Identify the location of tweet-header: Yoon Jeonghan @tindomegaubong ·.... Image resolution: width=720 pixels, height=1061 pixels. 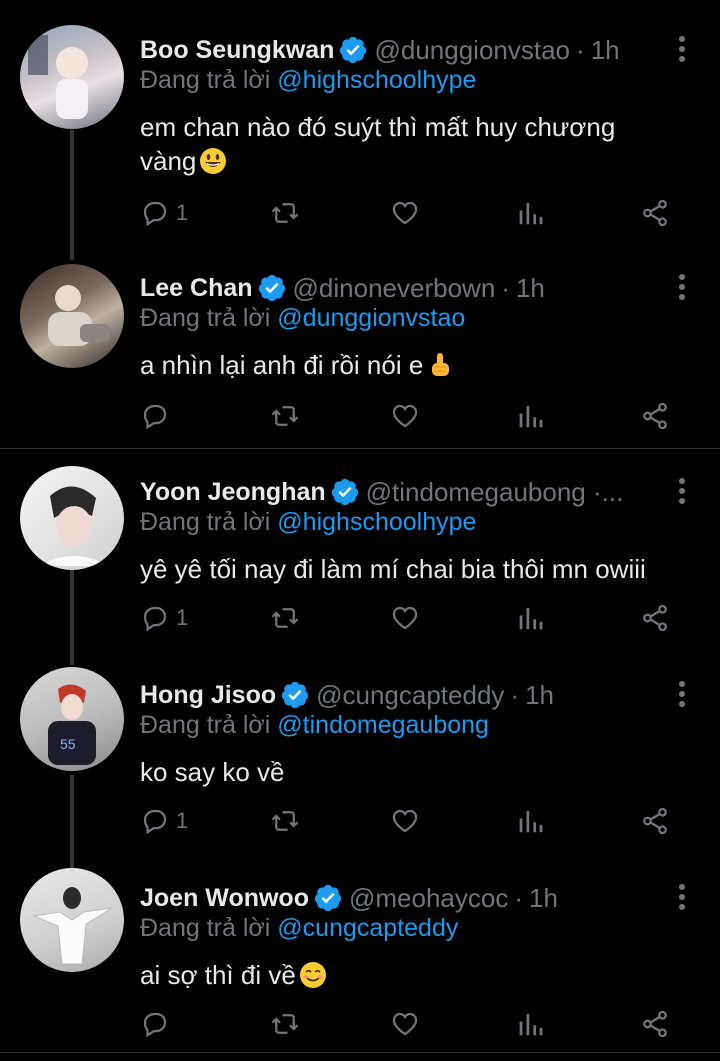
(381, 492).